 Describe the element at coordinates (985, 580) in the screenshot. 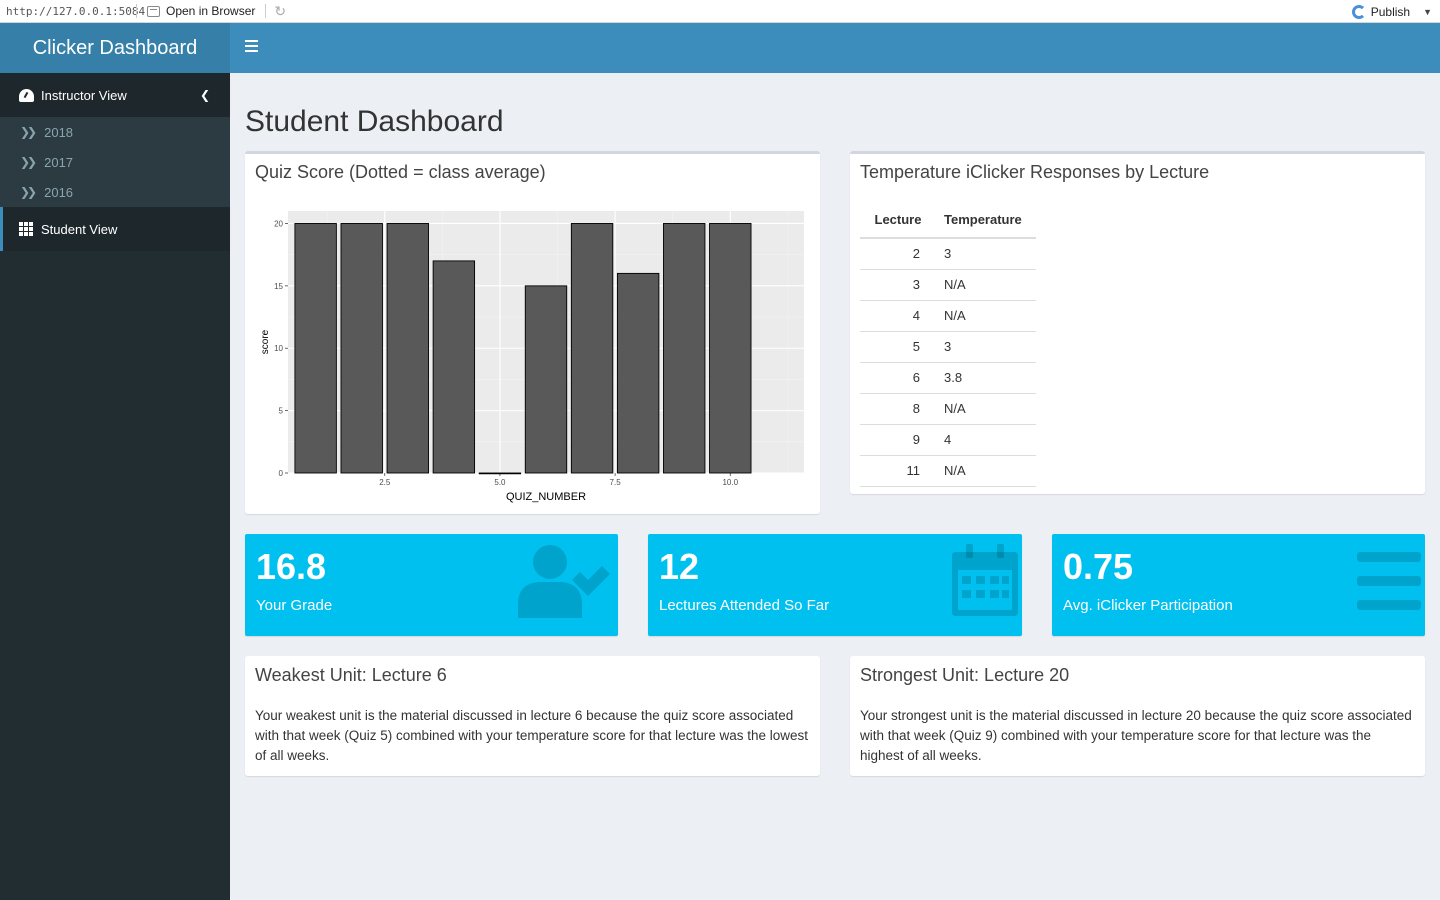

I see `calendar-icon` at that location.